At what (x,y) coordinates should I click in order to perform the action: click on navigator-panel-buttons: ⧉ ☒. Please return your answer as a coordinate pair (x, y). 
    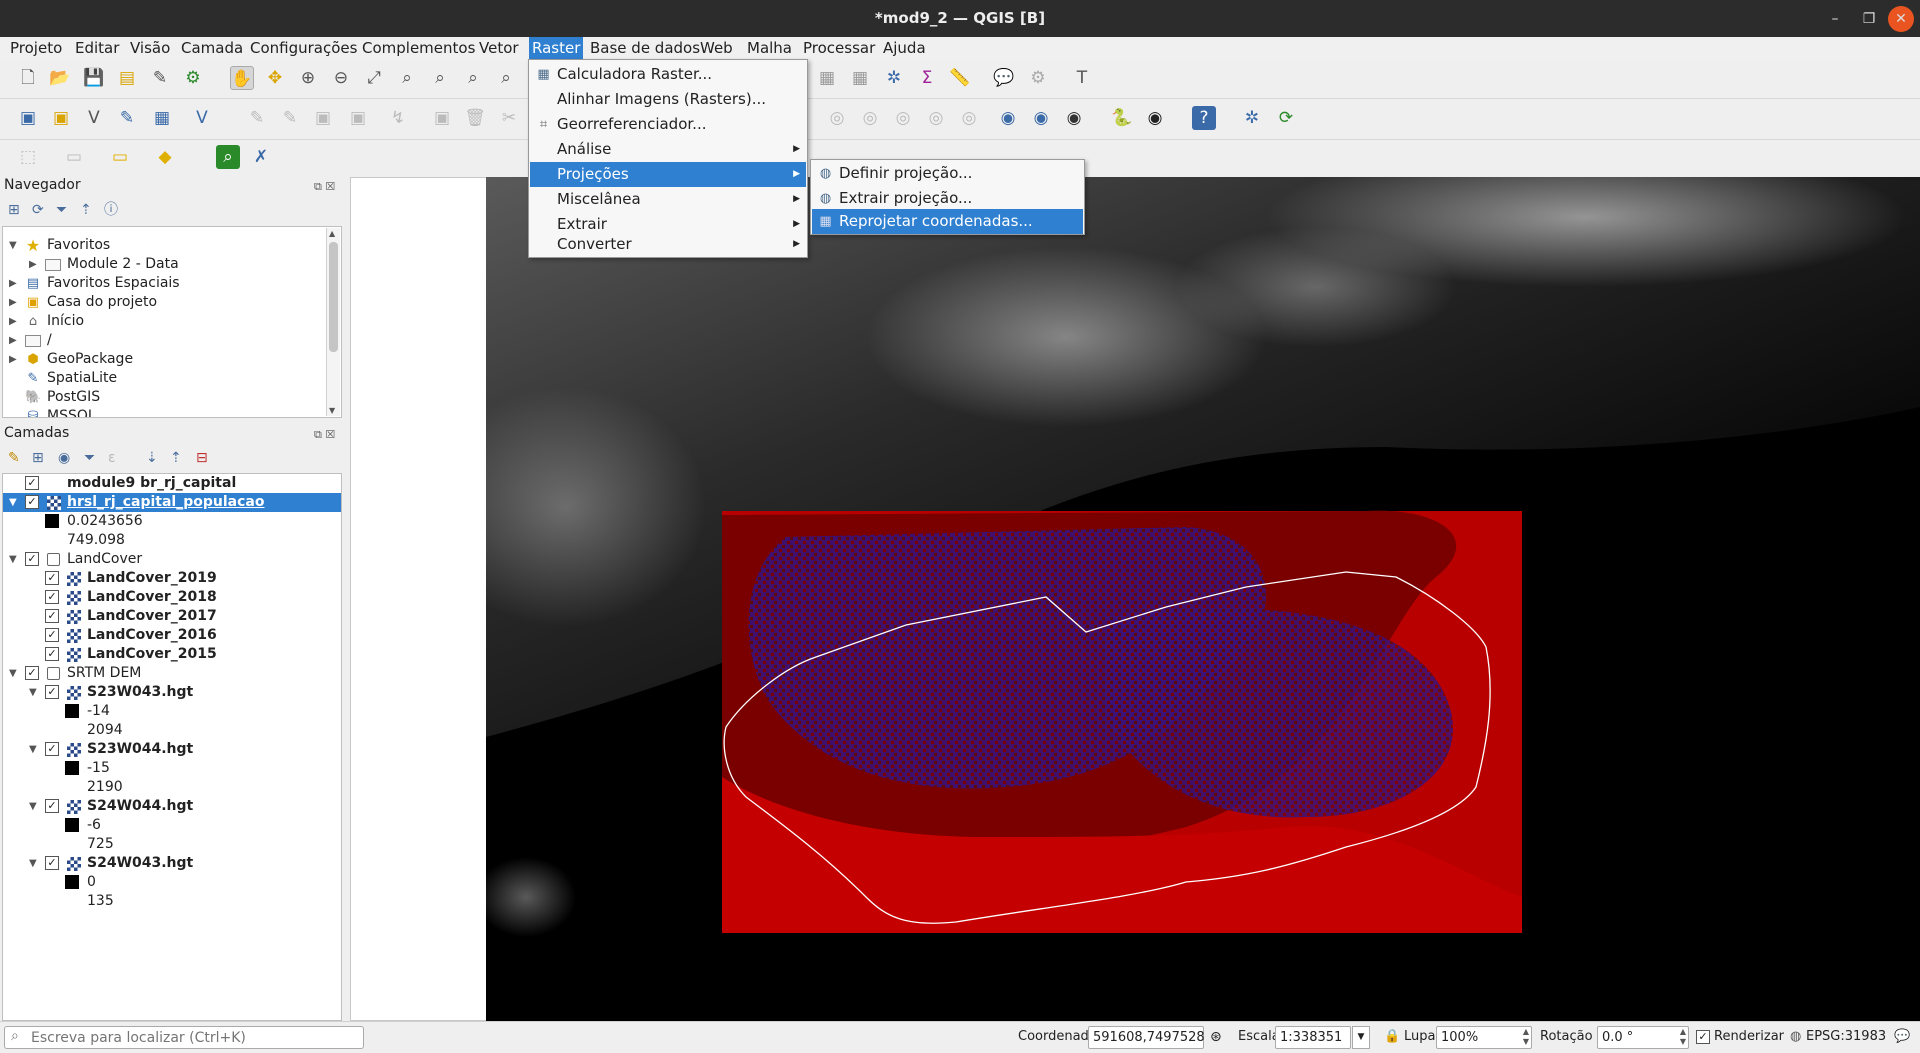
    Looking at the image, I should click on (324, 187).